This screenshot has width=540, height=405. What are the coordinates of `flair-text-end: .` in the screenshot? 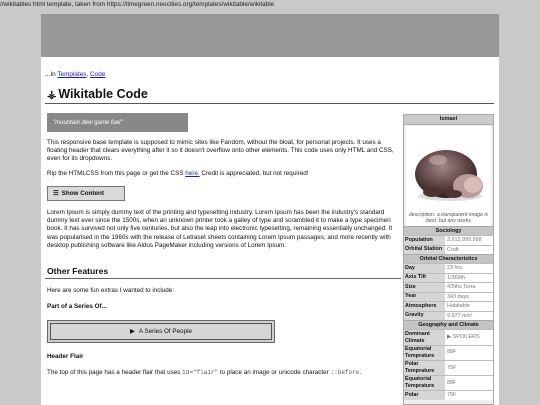 It's located at (360, 372).